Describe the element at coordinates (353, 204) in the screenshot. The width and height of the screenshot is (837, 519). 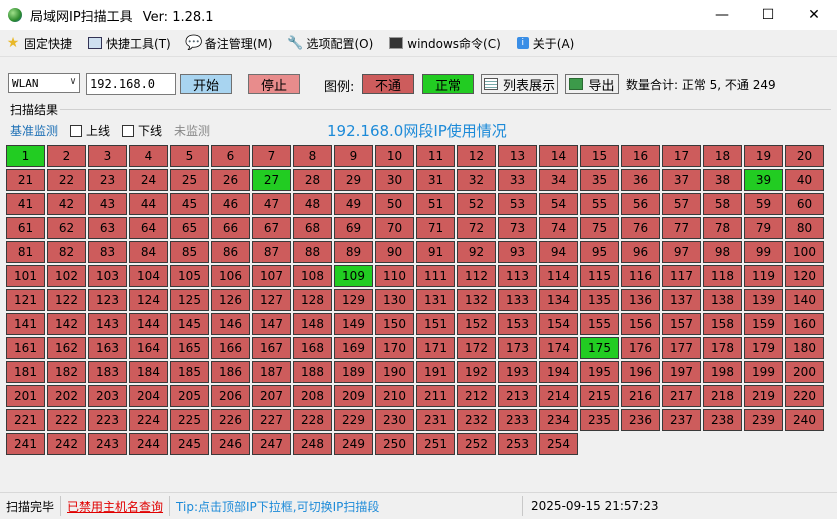
I see `ip-cell: 49` at that location.